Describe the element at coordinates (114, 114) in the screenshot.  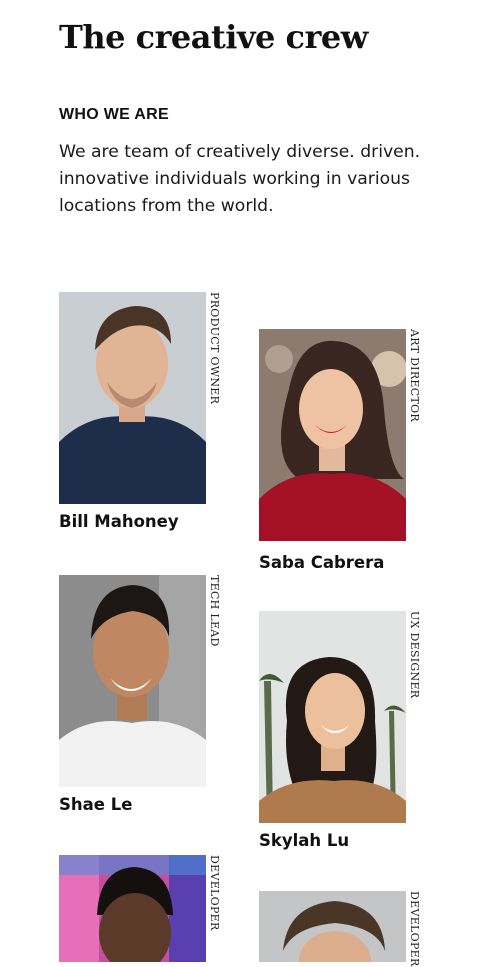
I see `section-eyebrow: WHO WE ARE` at that location.